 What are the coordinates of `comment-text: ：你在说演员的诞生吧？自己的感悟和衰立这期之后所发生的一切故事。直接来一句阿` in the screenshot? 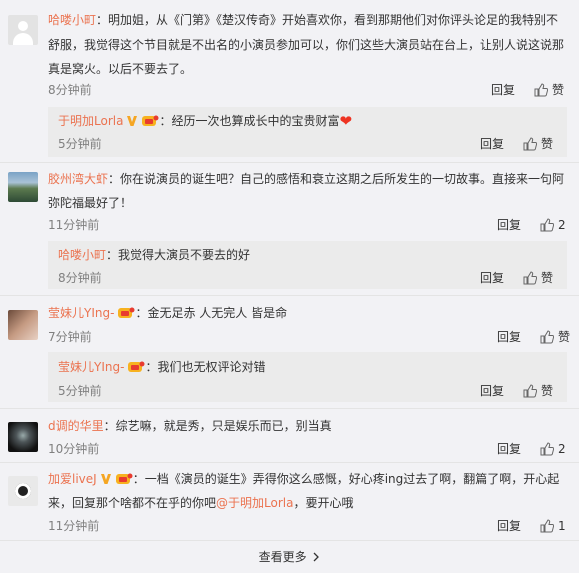 It's located at (336, 179).